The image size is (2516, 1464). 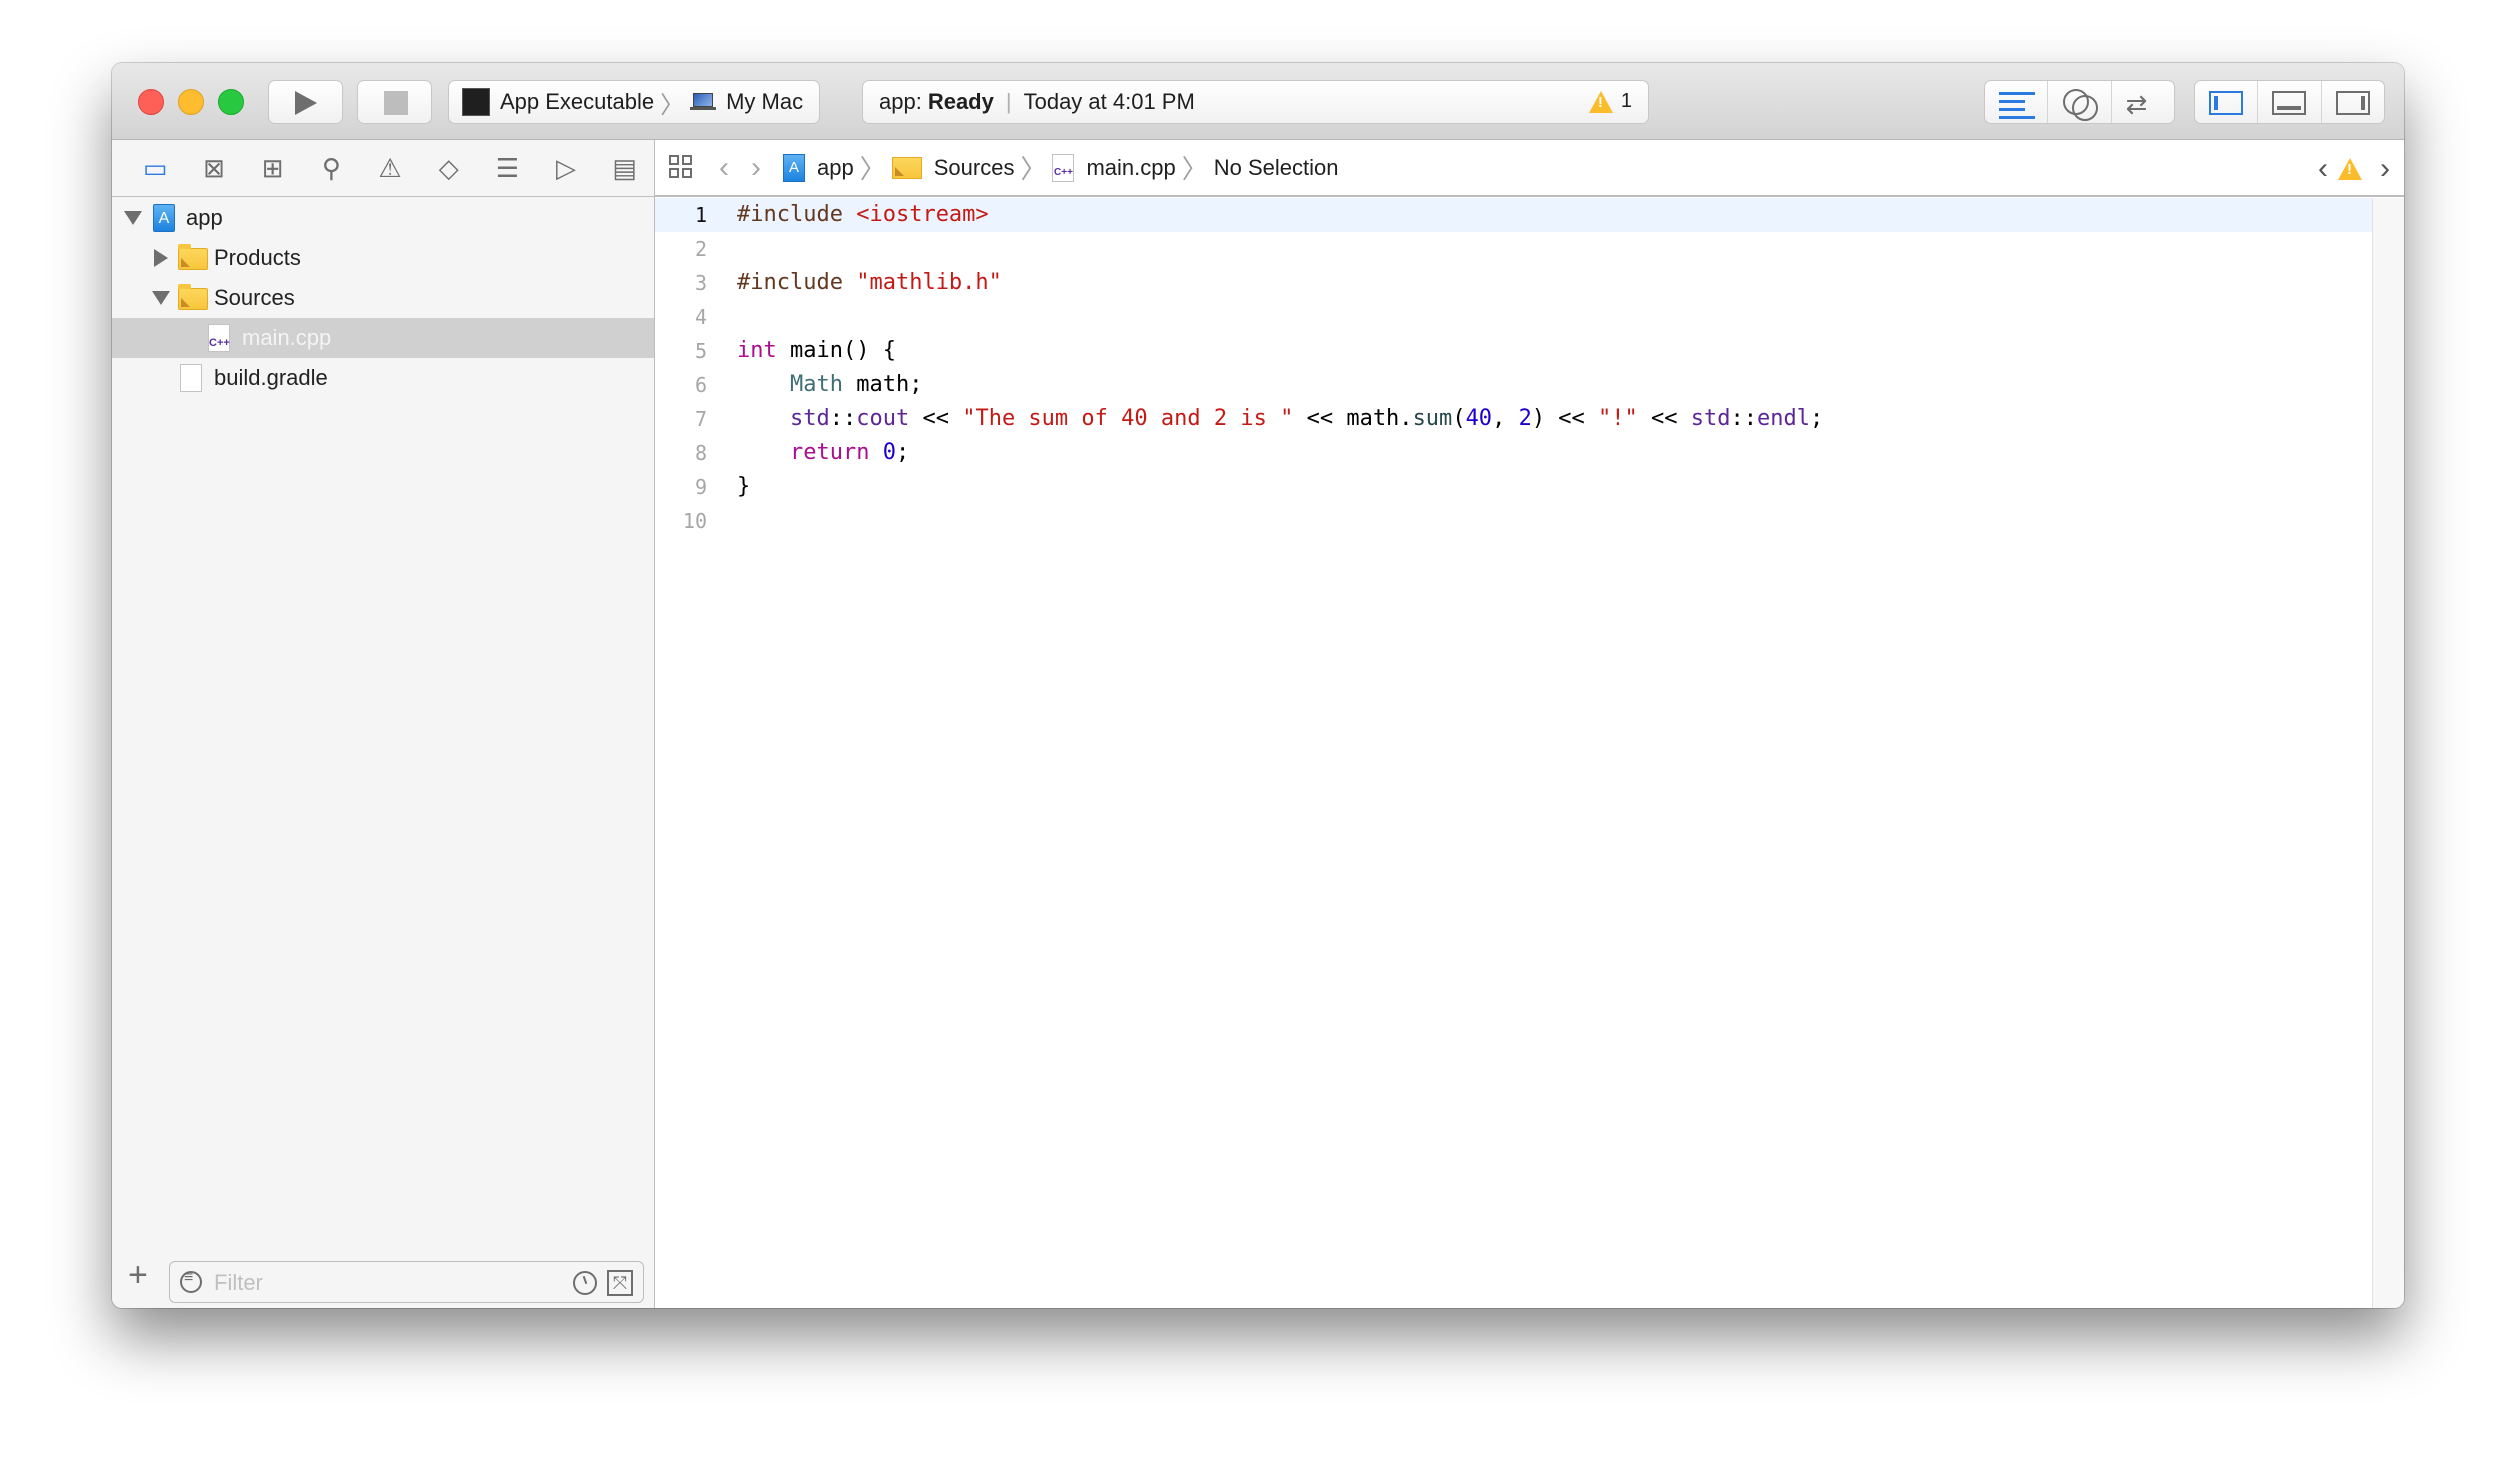 What do you see at coordinates (2350, 169) in the screenshot?
I see `warning-icon` at bounding box center [2350, 169].